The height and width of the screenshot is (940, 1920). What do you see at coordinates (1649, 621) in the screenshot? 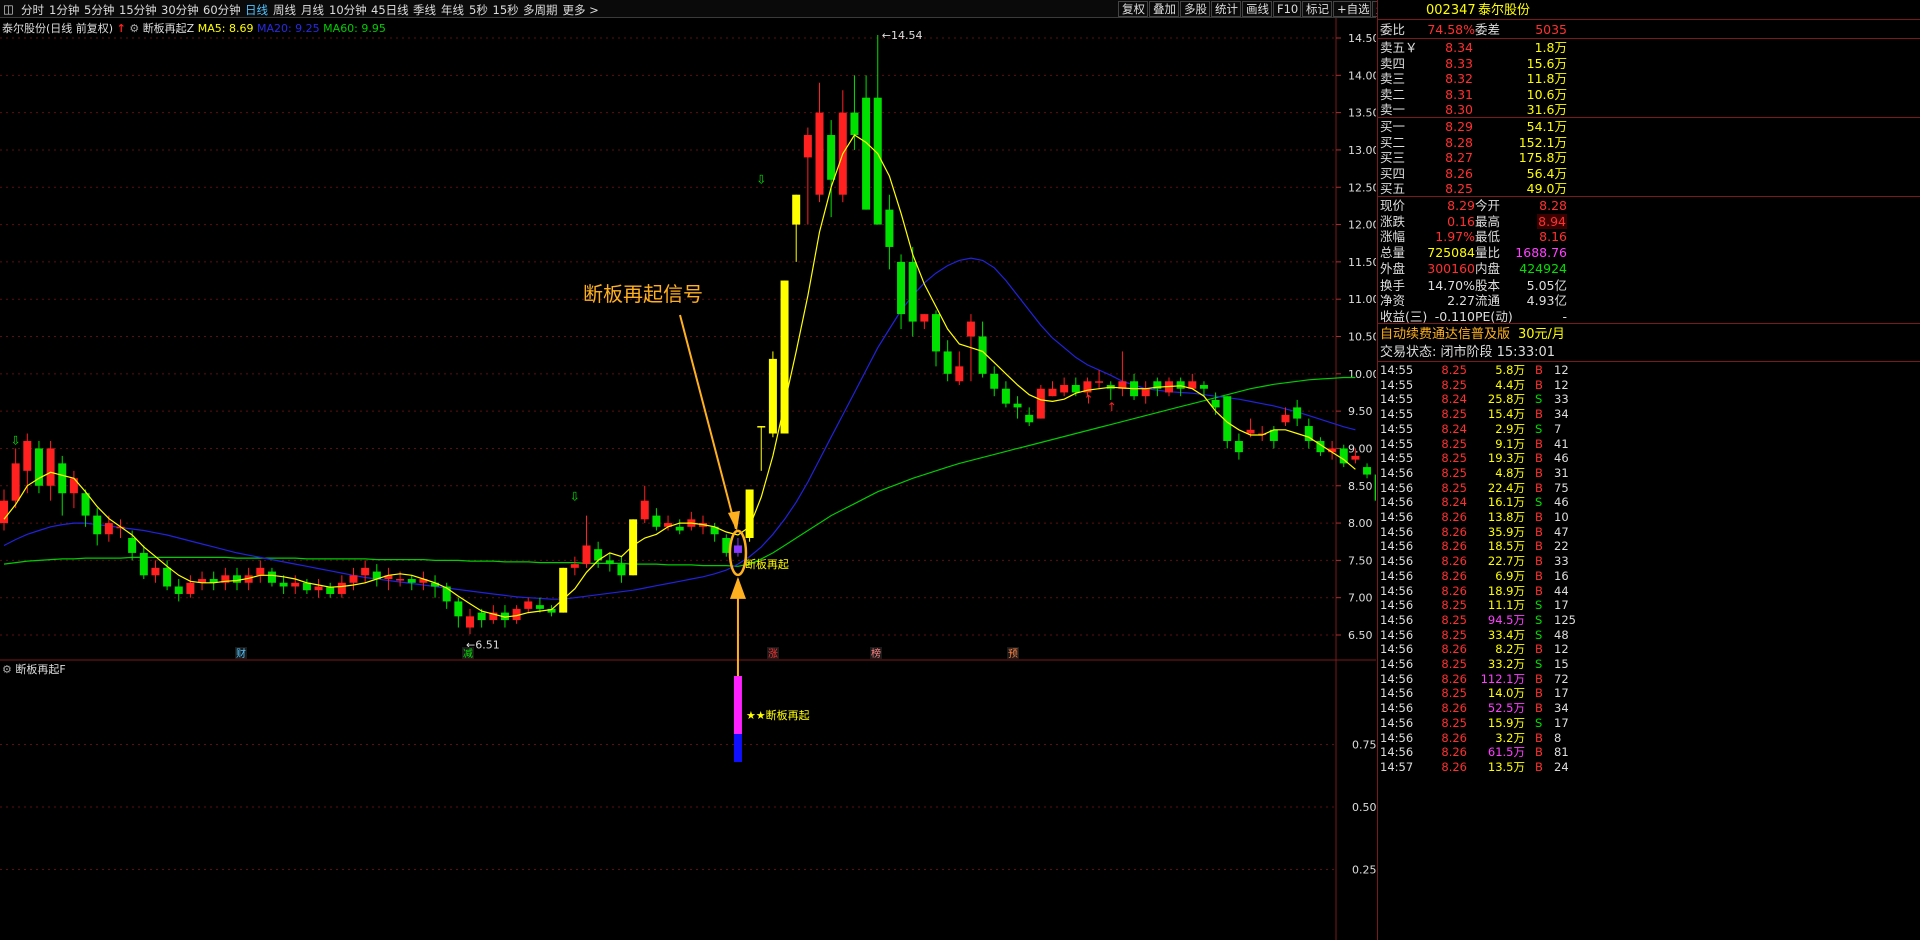
I see `tick-row: 14:56 8.25 94.5万 S 125` at bounding box center [1649, 621].